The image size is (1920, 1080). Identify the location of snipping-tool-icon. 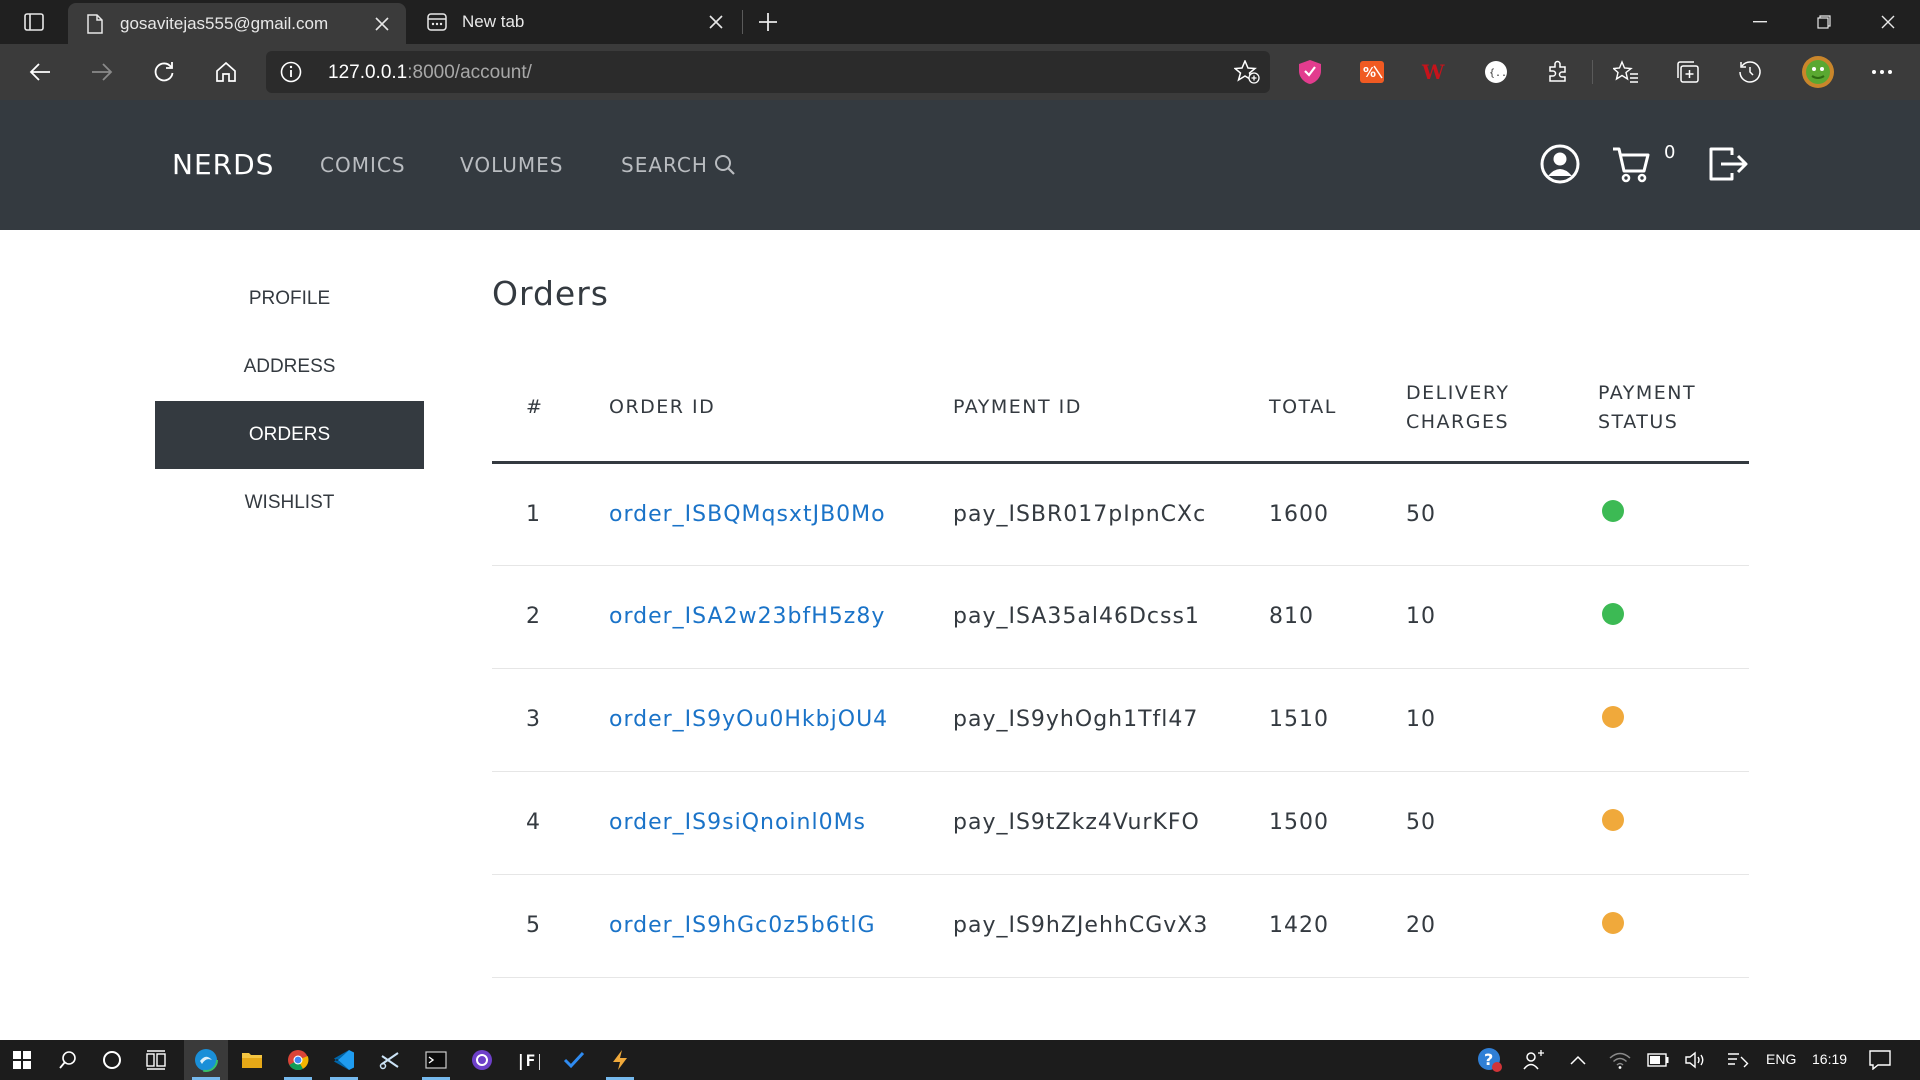
(390, 1060).